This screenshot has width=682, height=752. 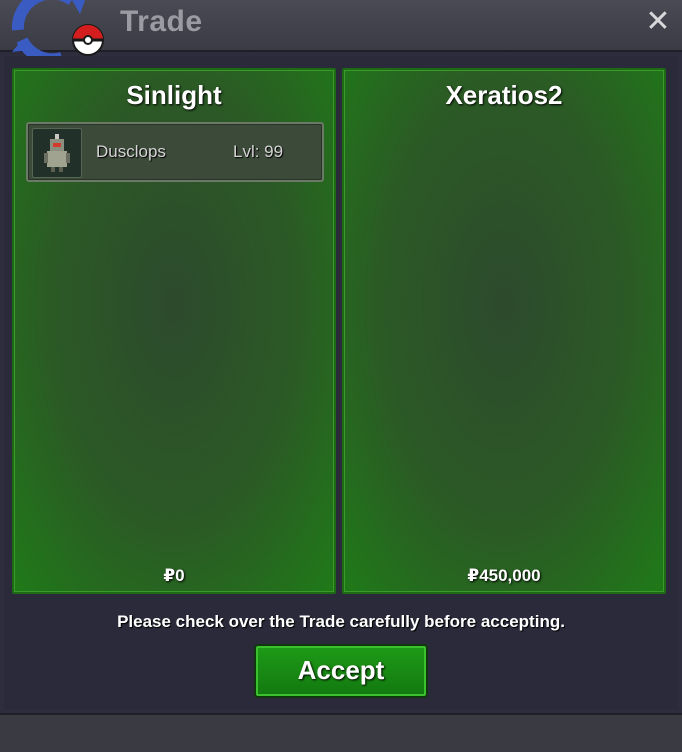 I want to click on trade-arrows-pokeball-icon, so click(x=57, y=31).